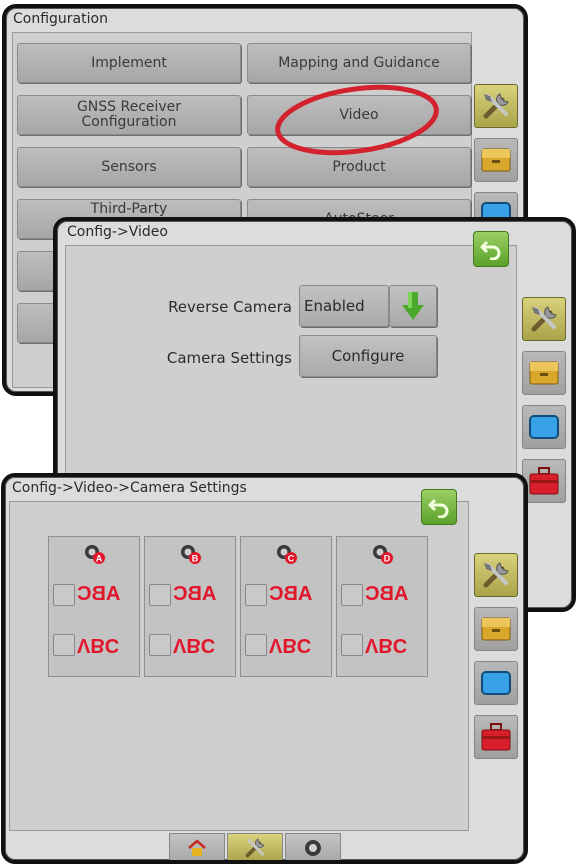 This screenshot has width=576, height=867. What do you see at coordinates (194, 645) in the screenshot?
I see `camera-b-flip-label: VBC` at bounding box center [194, 645].